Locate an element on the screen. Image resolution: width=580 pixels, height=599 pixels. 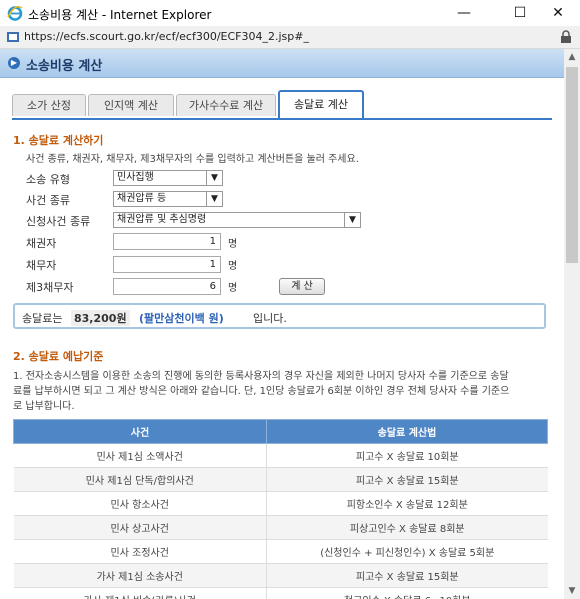
creditor-unit: 명 is located at coordinates (233, 244).